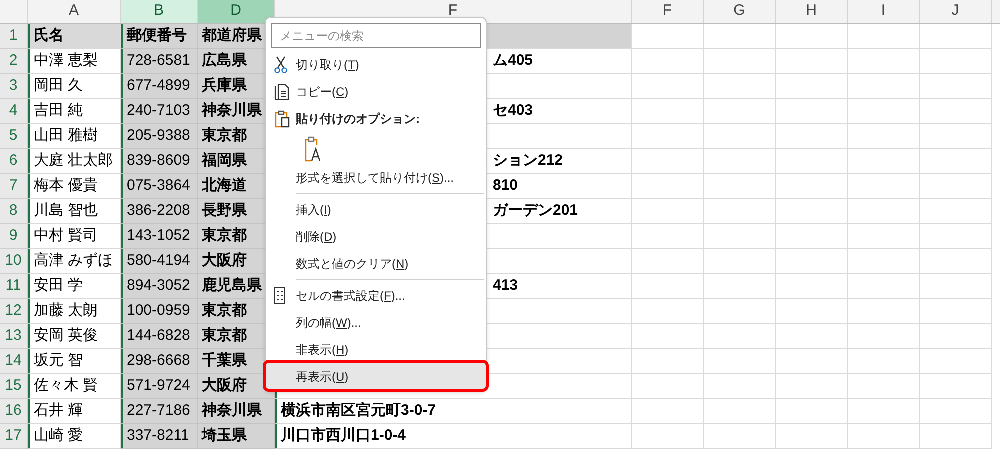 This screenshot has width=1000, height=450. Describe the element at coordinates (159, 361) in the screenshot. I see `table-cell: 298-6668` at that location.